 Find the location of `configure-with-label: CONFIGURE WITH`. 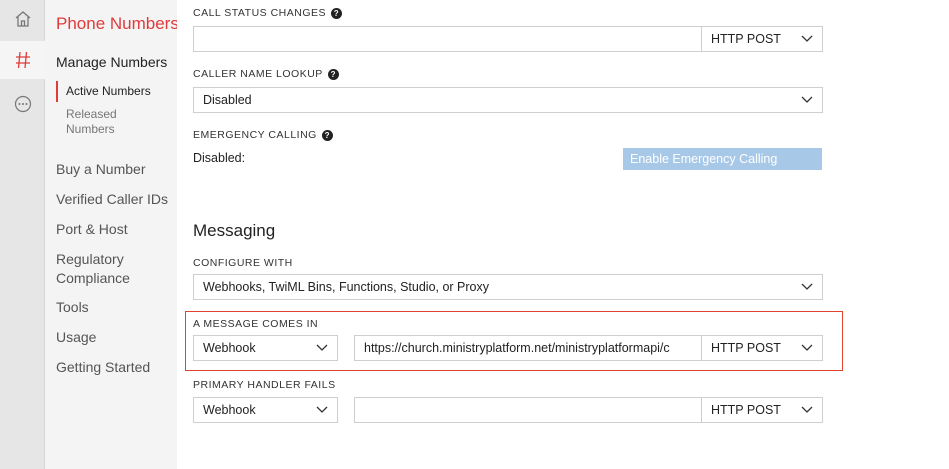

configure-with-label: CONFIGURE WITH is located at coordinates (243, 263).